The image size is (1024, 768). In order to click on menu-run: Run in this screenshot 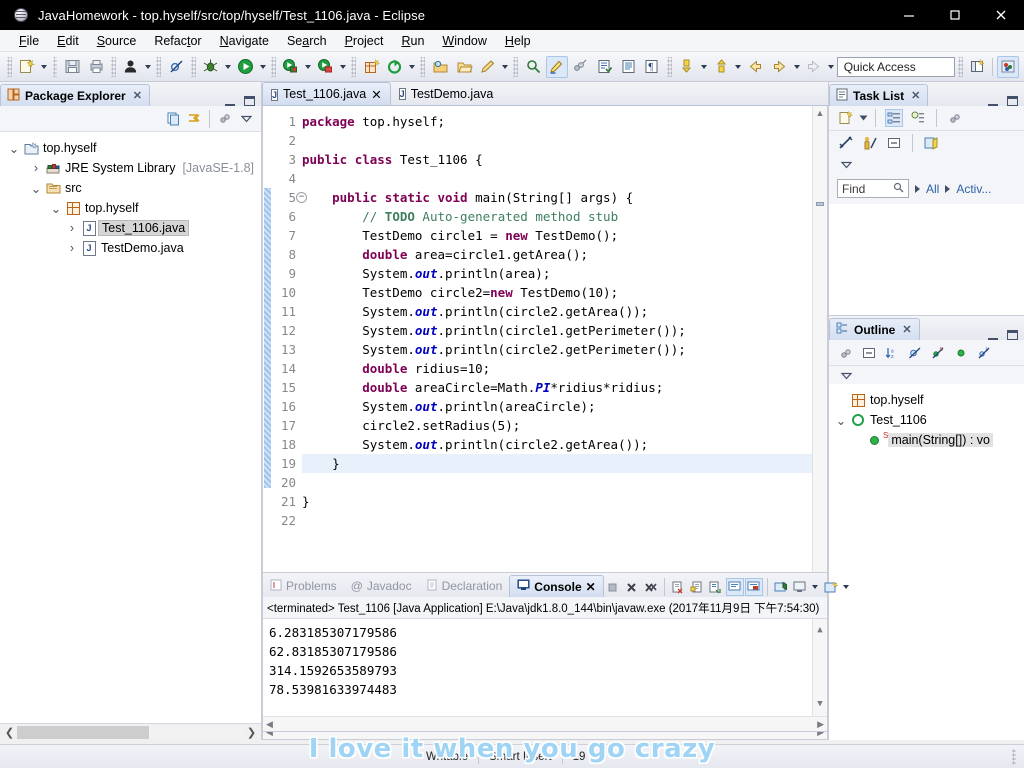, I will do `click(412, 41)`.